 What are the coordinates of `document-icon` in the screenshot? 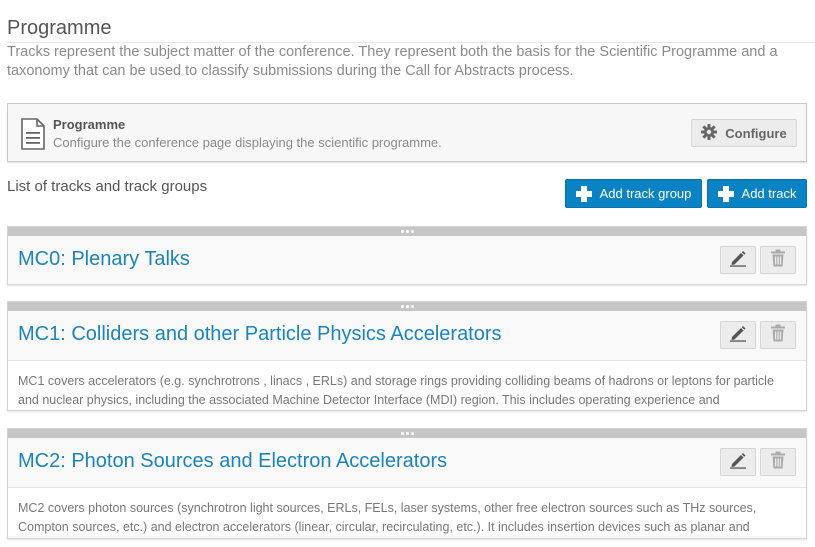 It's located at (33, 134).